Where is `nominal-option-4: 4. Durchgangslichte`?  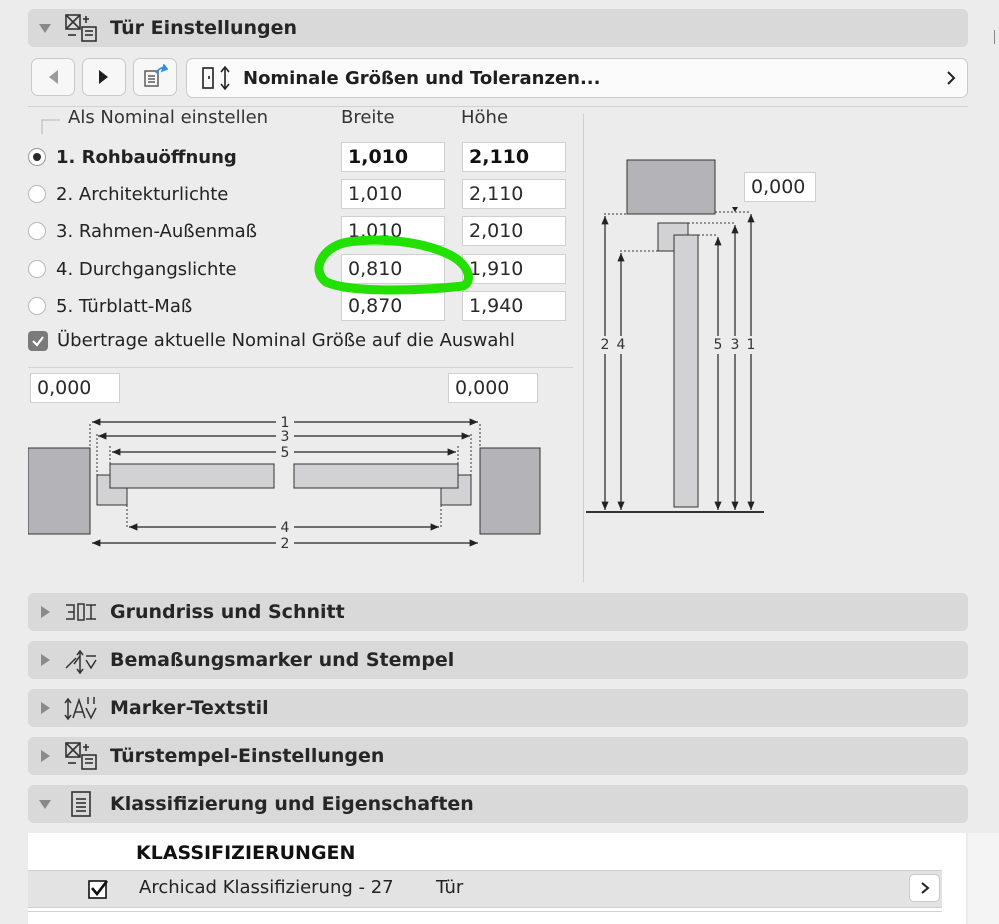
nominal-option-4: 4. Durchgangslichte is located at coordinates (132, 269).